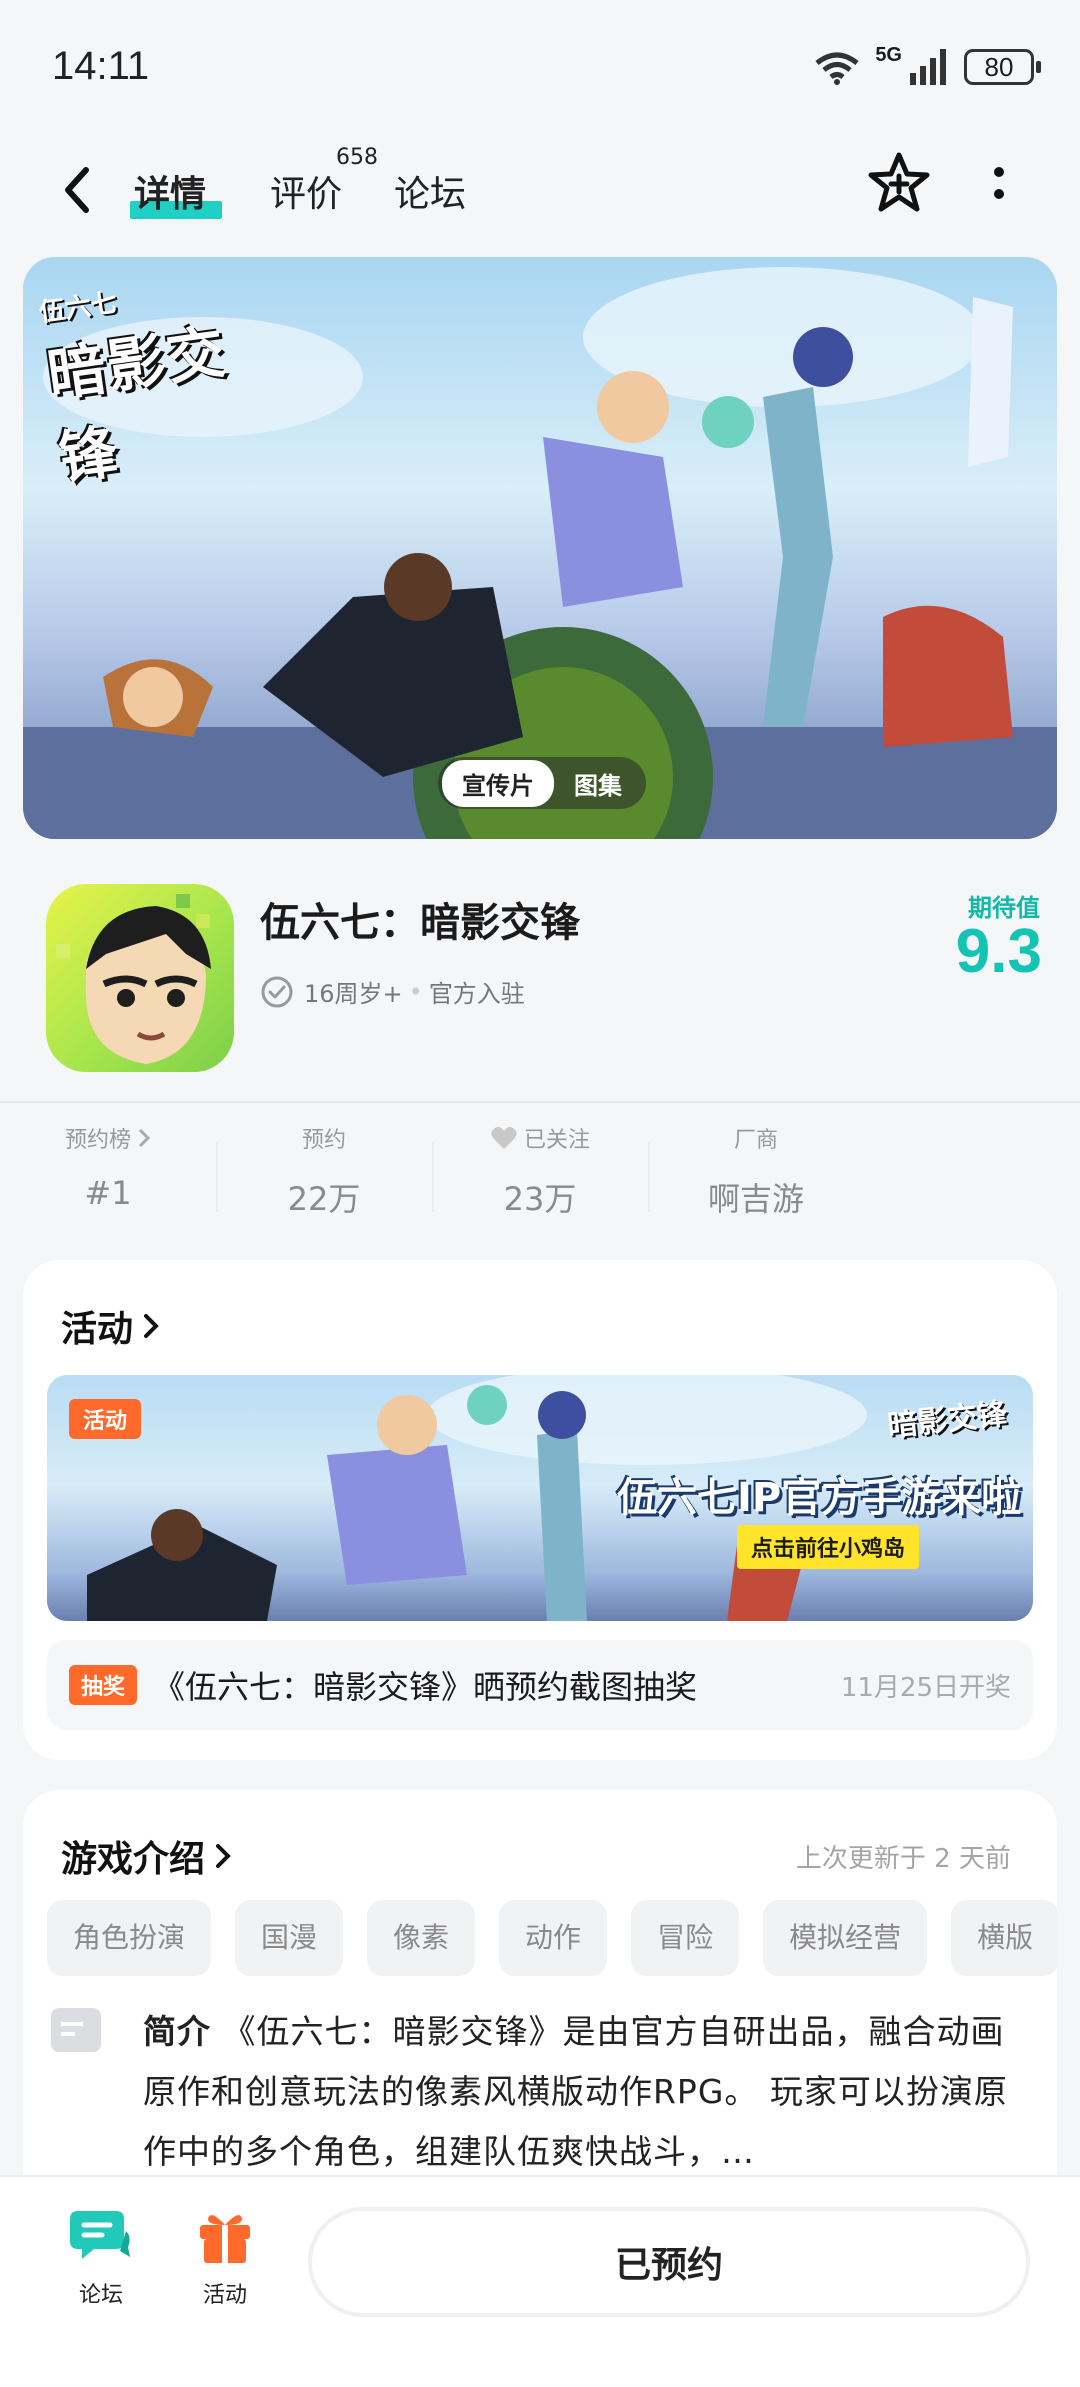 The width and height of the screenshot is (1080, 2387). What do you see at coordinates (177, 2031) in the screenshot?
I see `intro-label: 简介` at bounding box center [177, 2031].